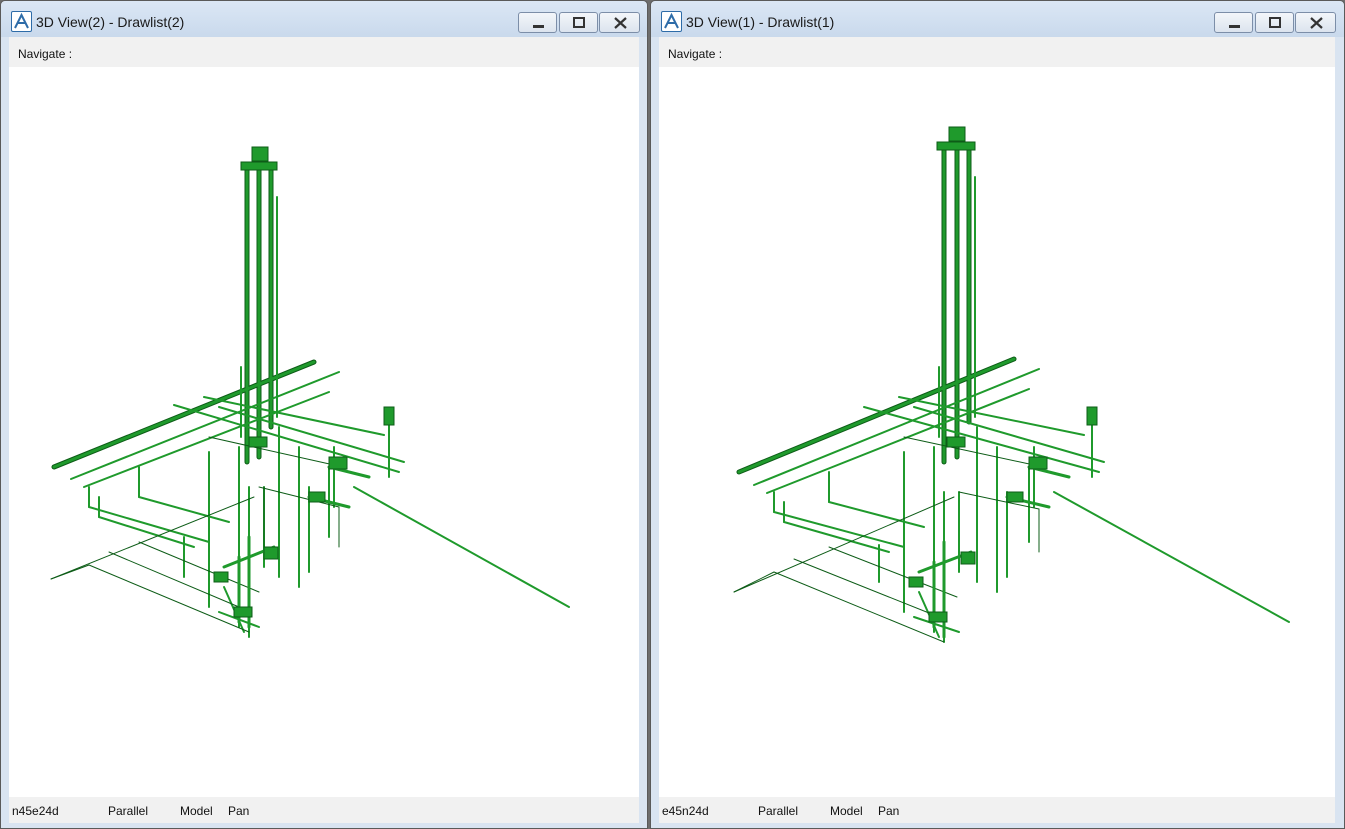 The image size is (1345, 829). What do you see at coordinates (35, 811) in the screenshot?
I see `view-direction: n45e24d` at bounding box center [35, 811].